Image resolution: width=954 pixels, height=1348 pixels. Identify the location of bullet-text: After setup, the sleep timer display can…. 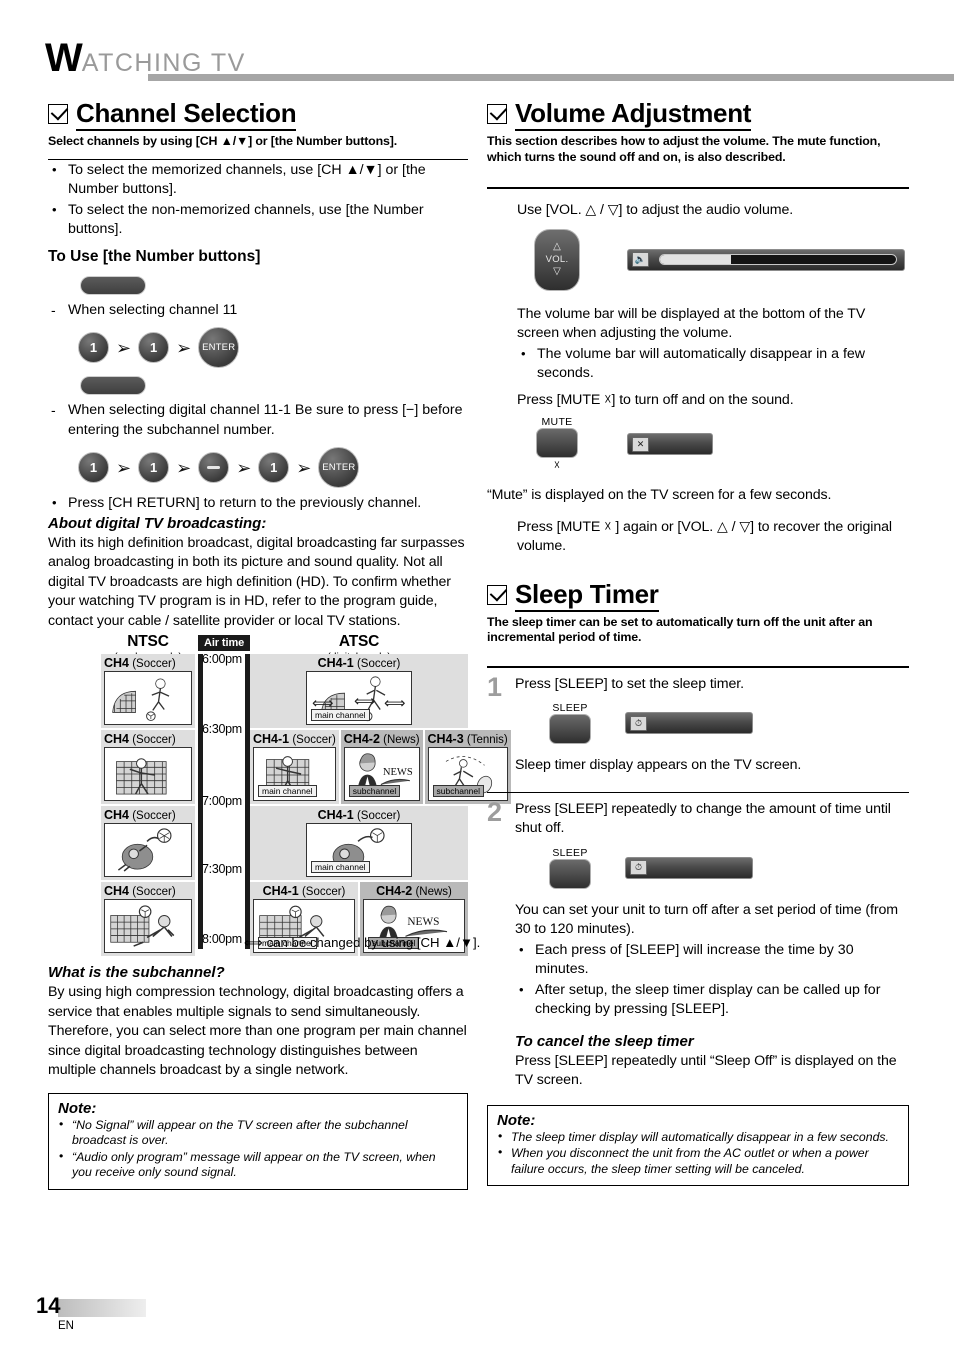
(708, 999).